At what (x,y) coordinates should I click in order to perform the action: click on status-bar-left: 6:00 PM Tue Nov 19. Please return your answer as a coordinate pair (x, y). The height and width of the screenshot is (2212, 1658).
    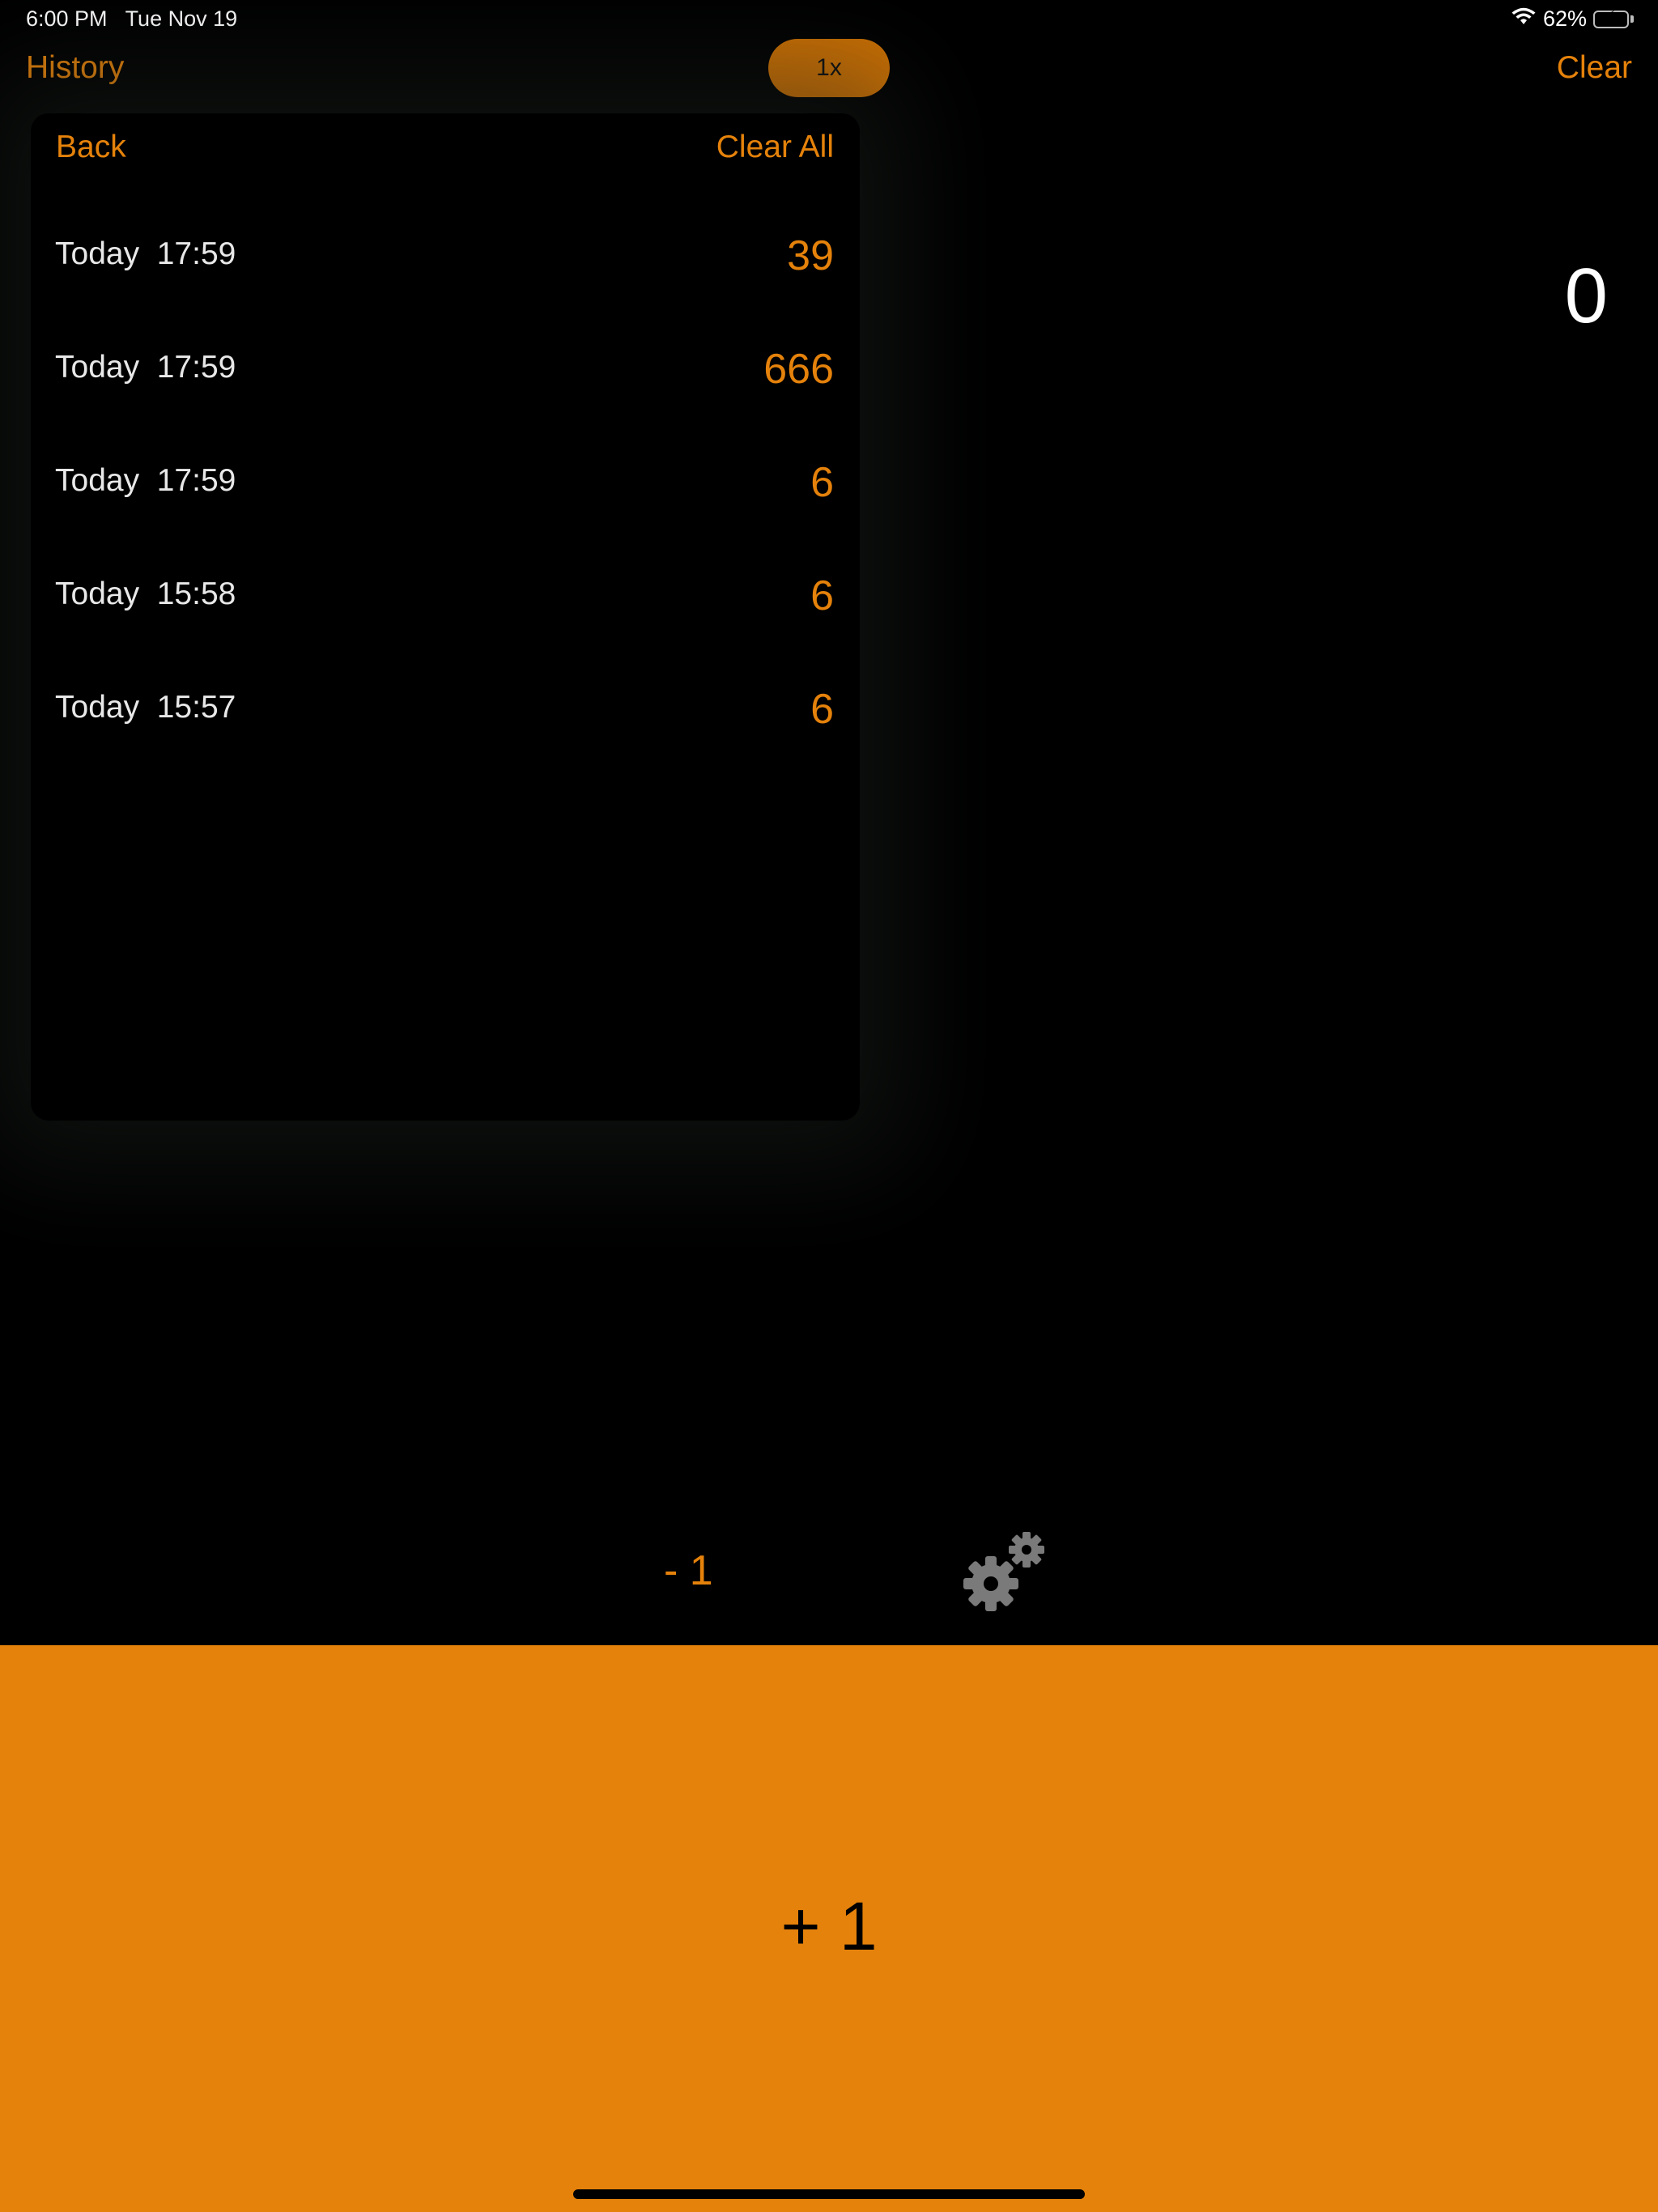
    Looking at the image, I should click on (131, 19).